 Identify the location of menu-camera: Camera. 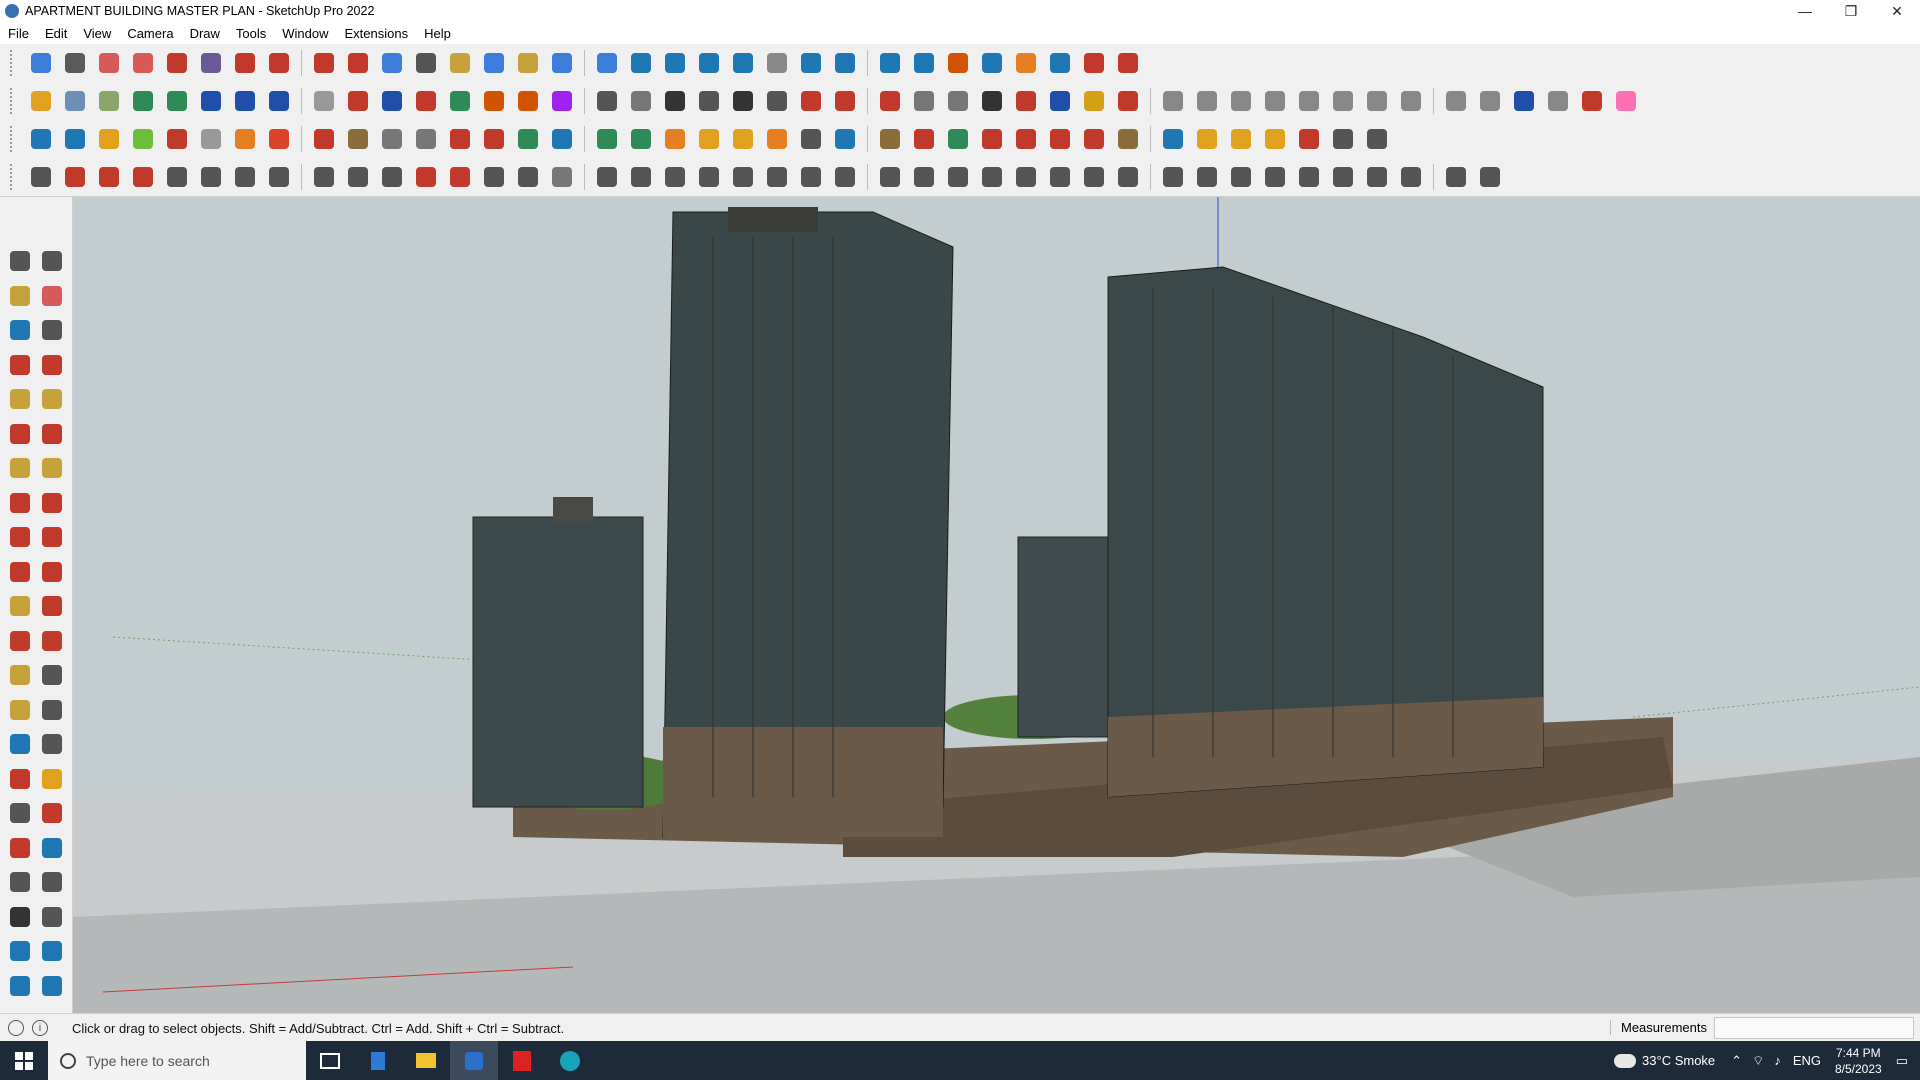
(150, 33).